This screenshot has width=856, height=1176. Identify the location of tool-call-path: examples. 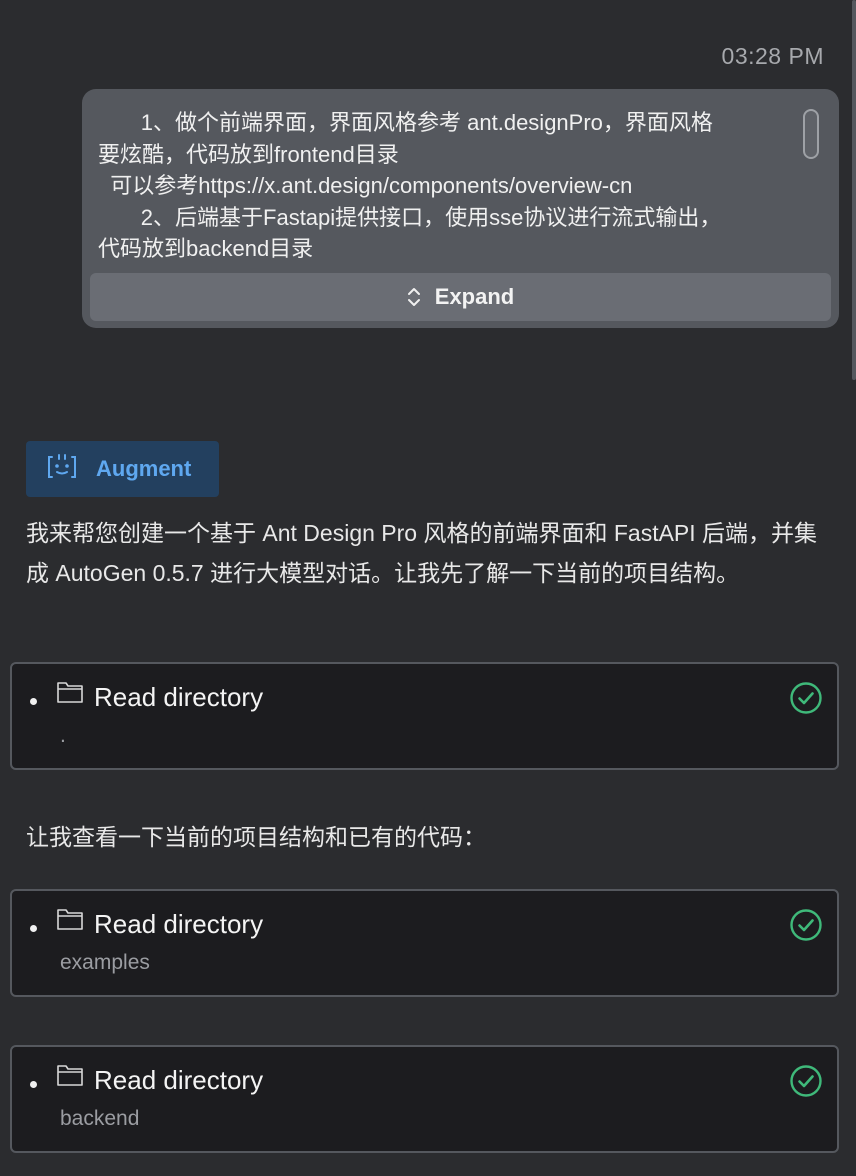
(105, 962).